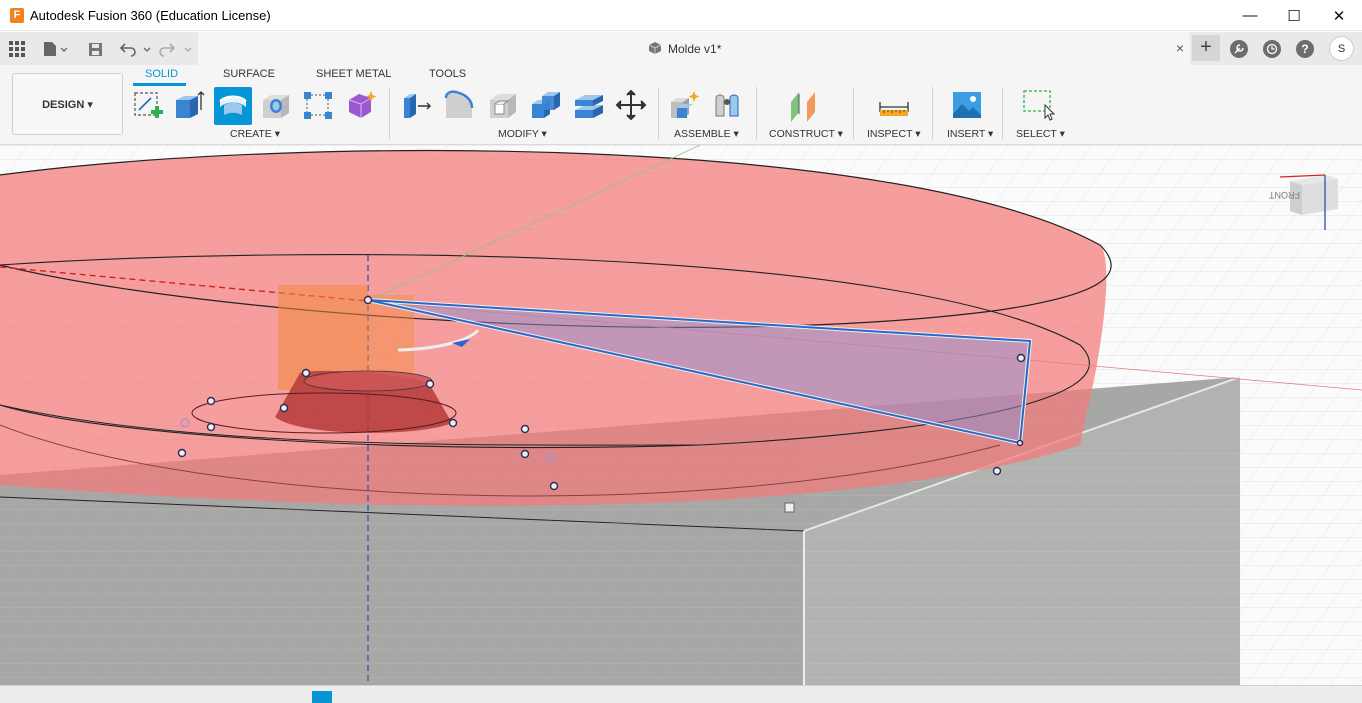  Describe the element at coordinates (255, 134) in the screenshot. I see `create-menu: CREATE ▾` at that location.